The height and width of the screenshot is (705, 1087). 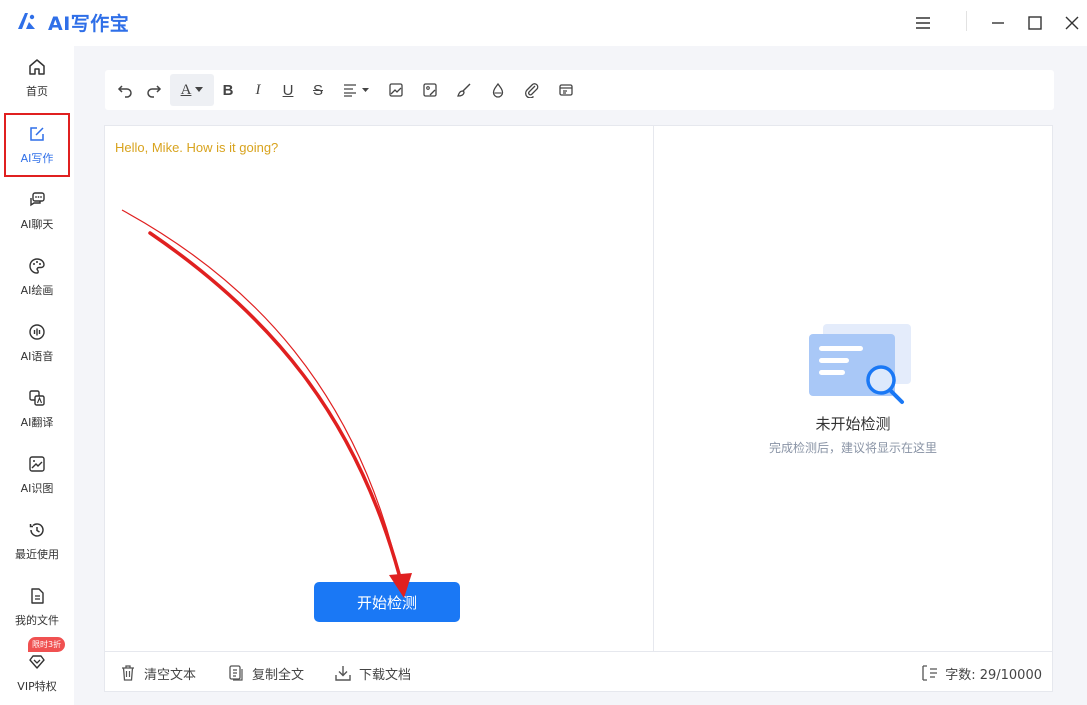 What do you see at coordinates (853, 424) in the screenshot?
I see `empty-state-title: 未开始检测` at bounding box center [853, 424].